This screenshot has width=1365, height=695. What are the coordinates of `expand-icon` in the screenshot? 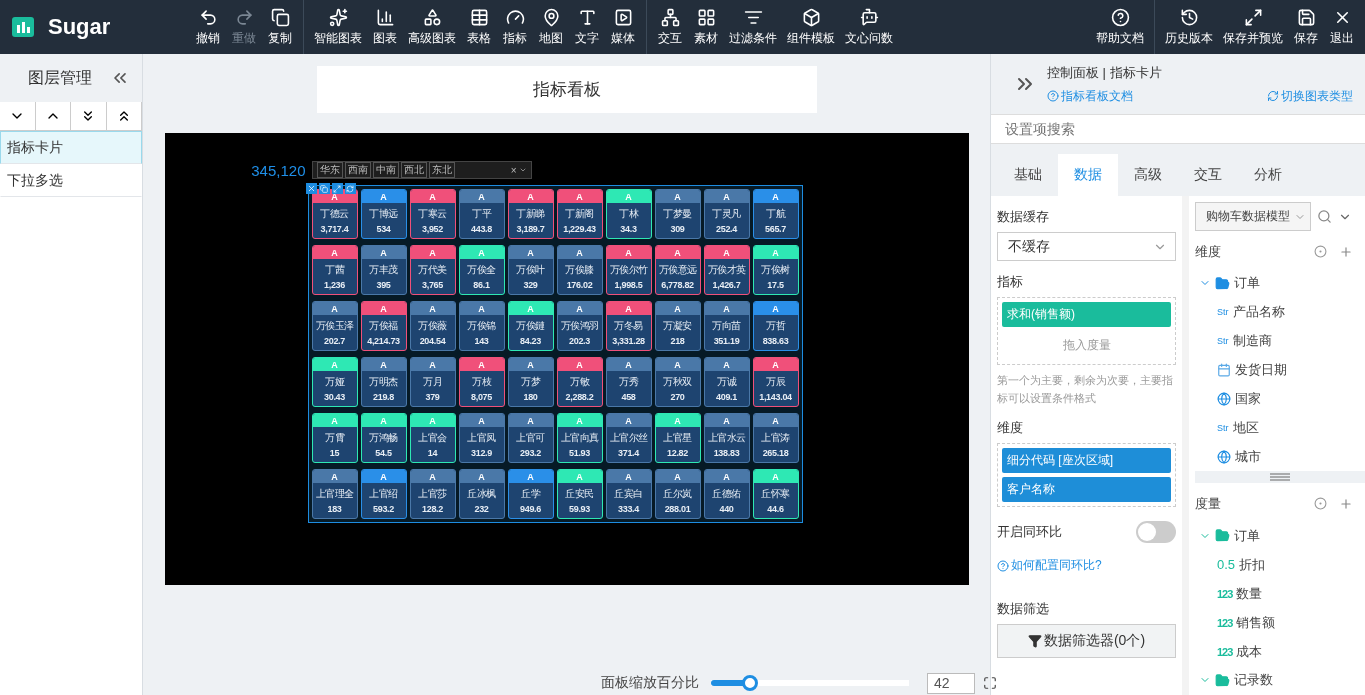 It's located at (1253, 17).